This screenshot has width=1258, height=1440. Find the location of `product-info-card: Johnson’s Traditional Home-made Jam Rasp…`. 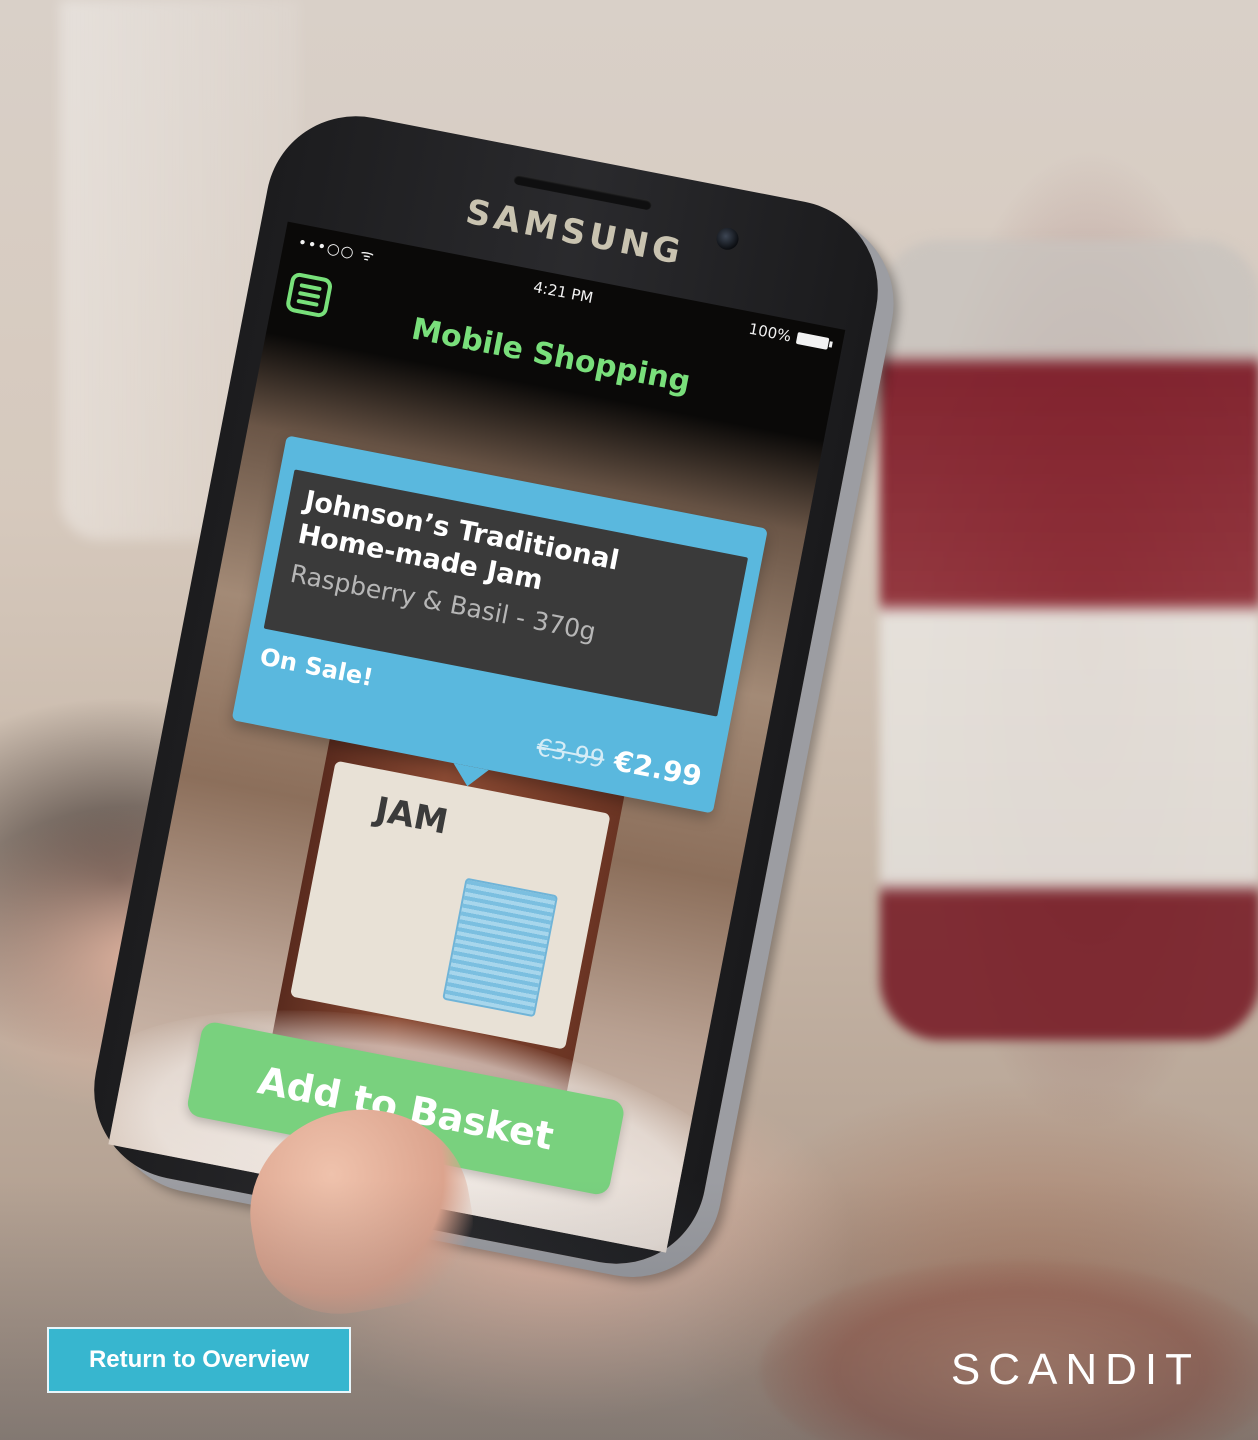

product-info-card: Johnson’s Traditional Home-made Jam Rasp… is located at coordinates (499, 624).